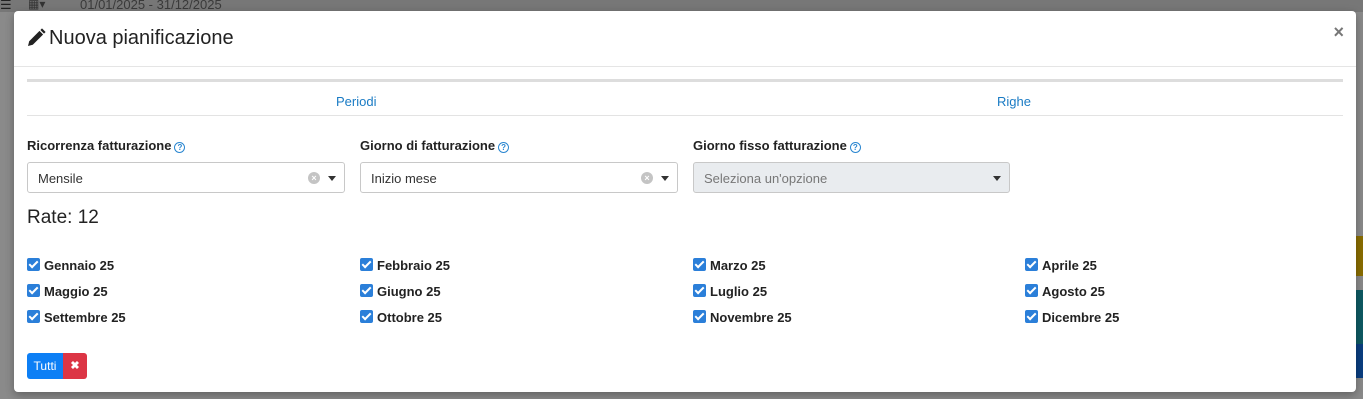 The height and width of the screenshot is (399, 1363). What do you see at coordinates (401, 318) in the screenshot?
I see `month-checkbox-ottobre: Ottobre 25` at bounding box center [401, 318].